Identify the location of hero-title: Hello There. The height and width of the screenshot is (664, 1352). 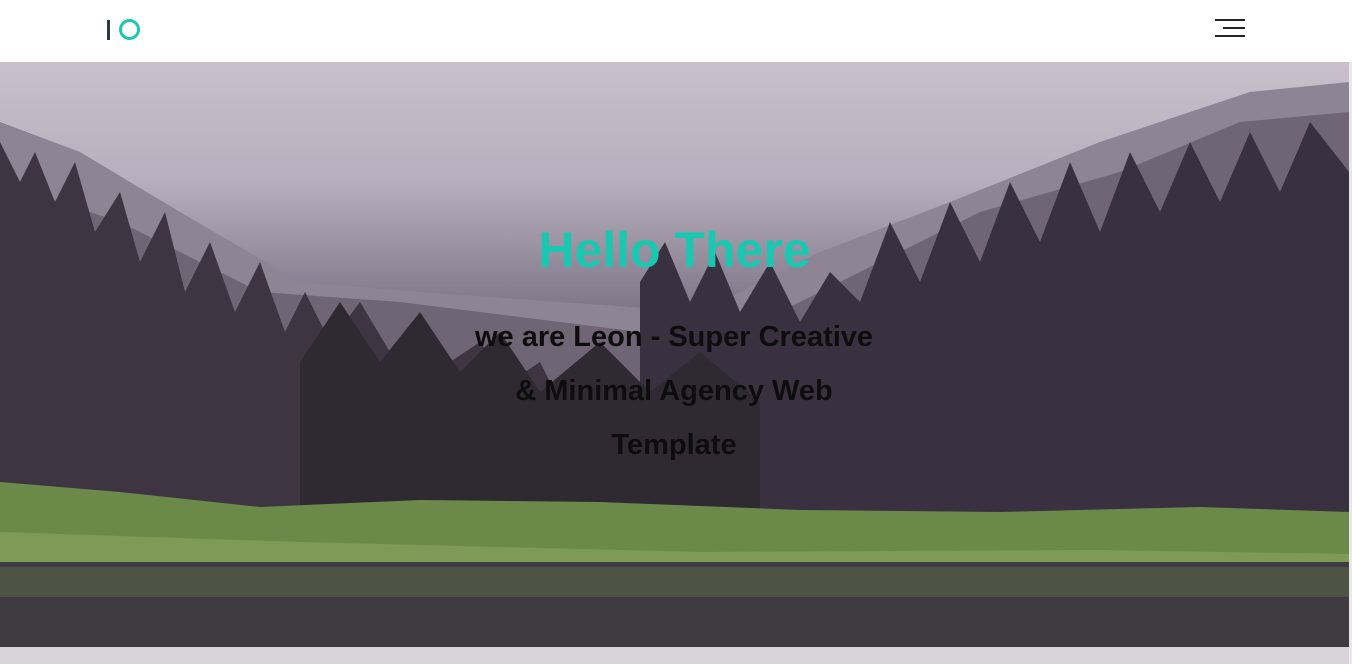
(674, 250).